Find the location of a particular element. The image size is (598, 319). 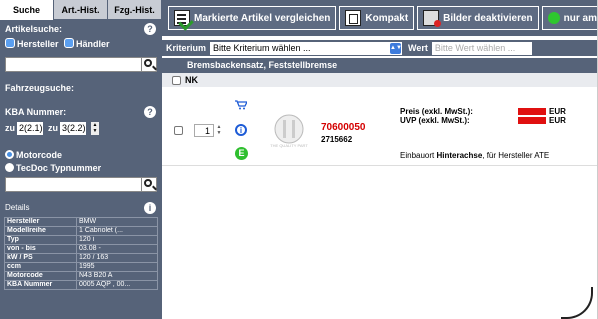

tecdoc-label: TecDoc Typnummer is located at coordinates (59, 168).